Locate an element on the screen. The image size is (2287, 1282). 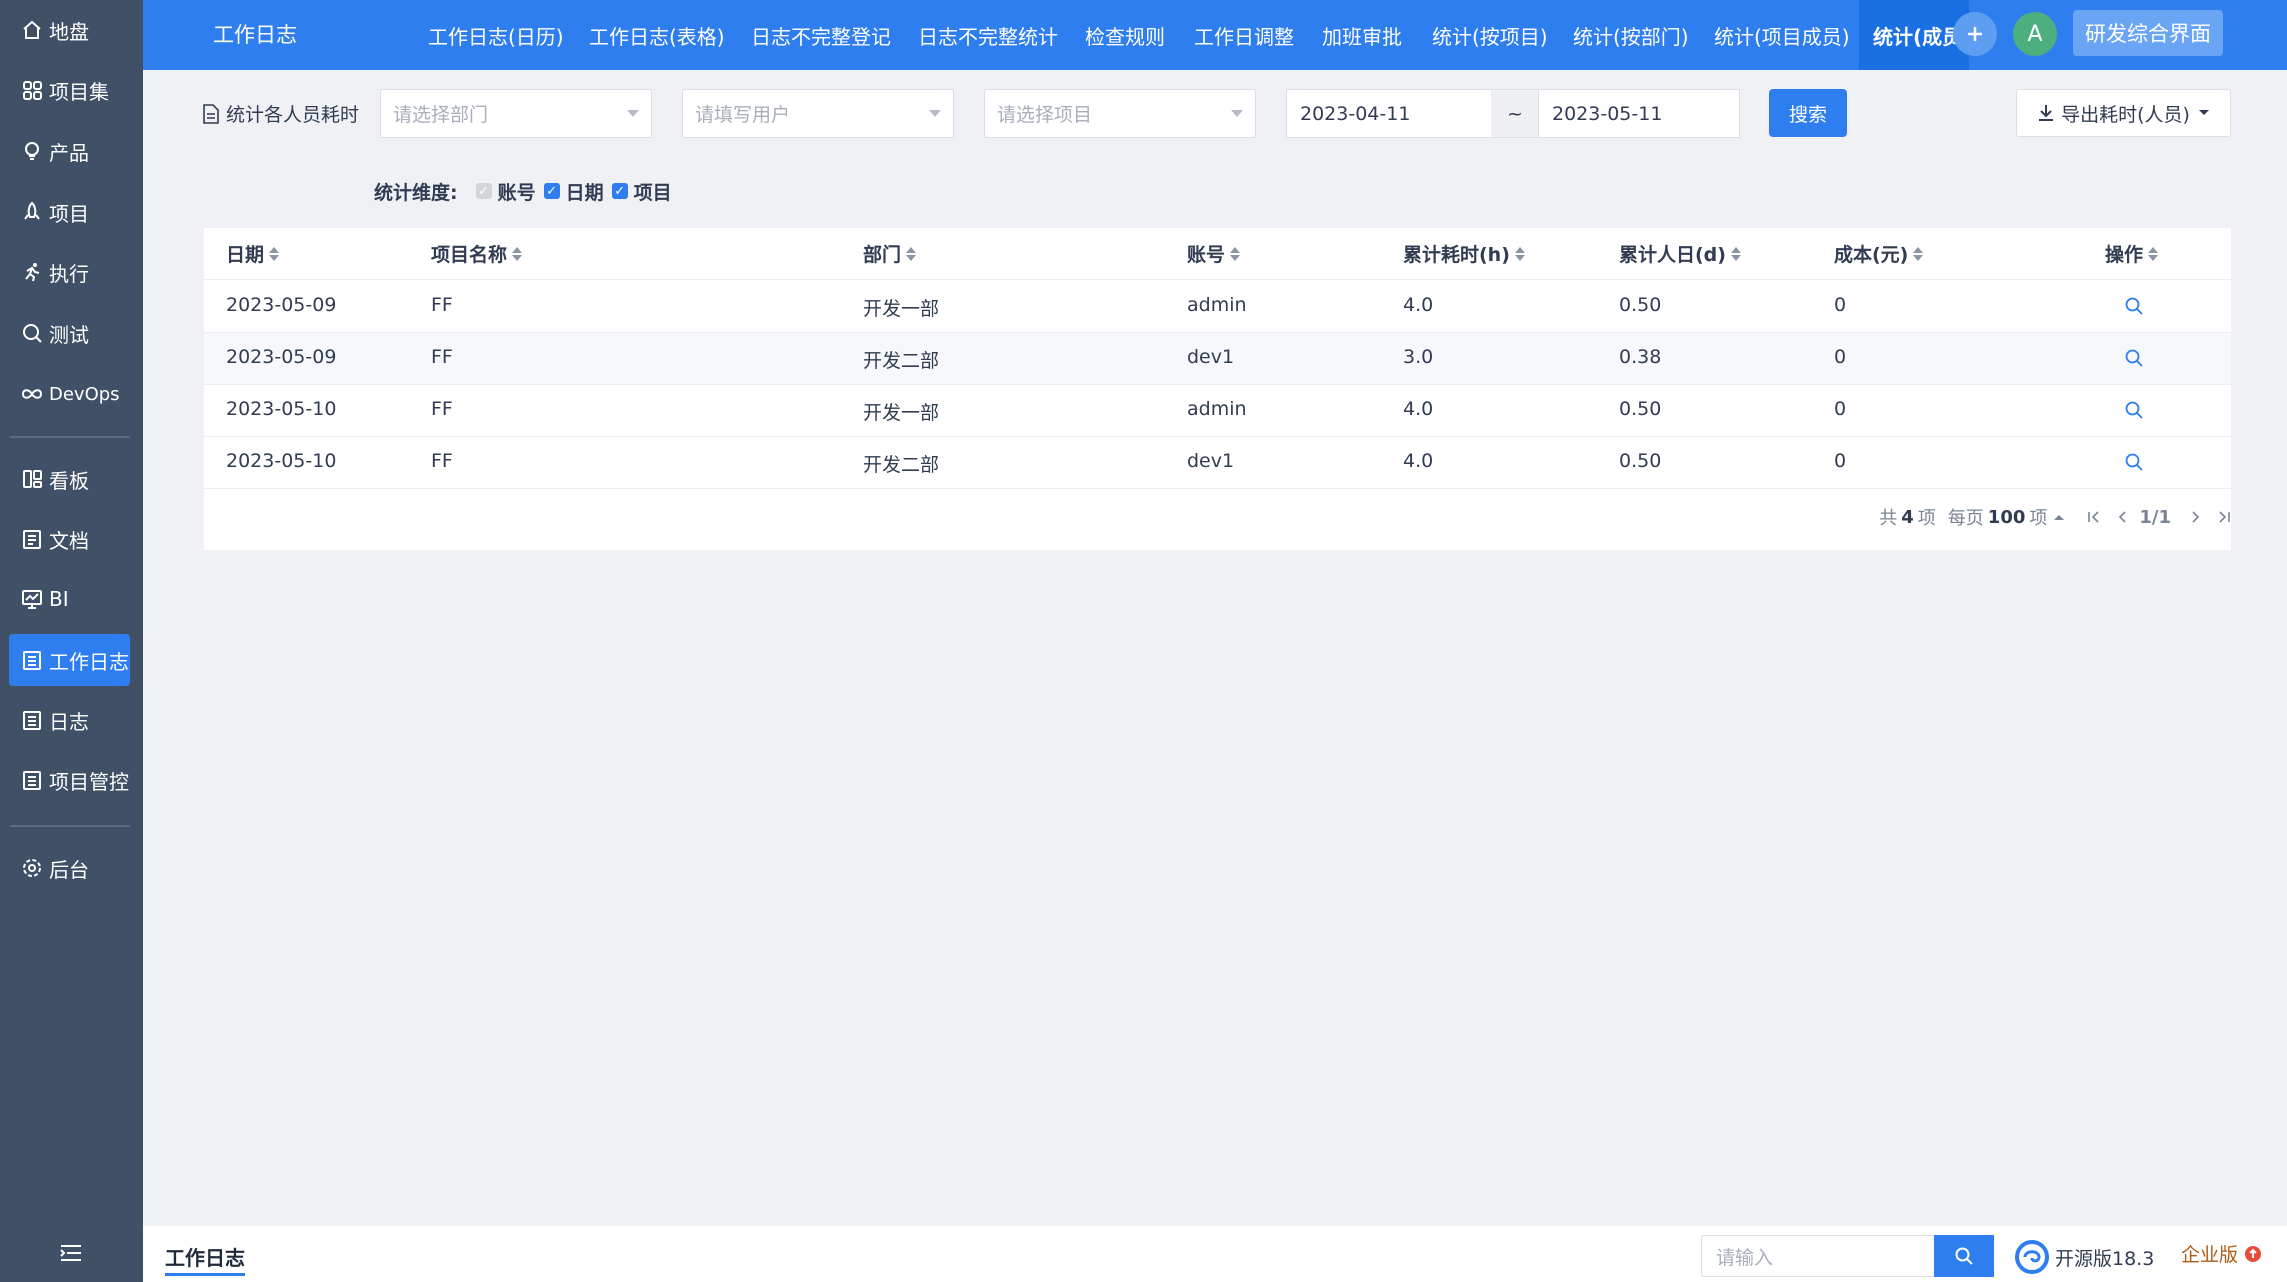
filter-title: 统计各人员耗时 is located at coordinates (280, 113).